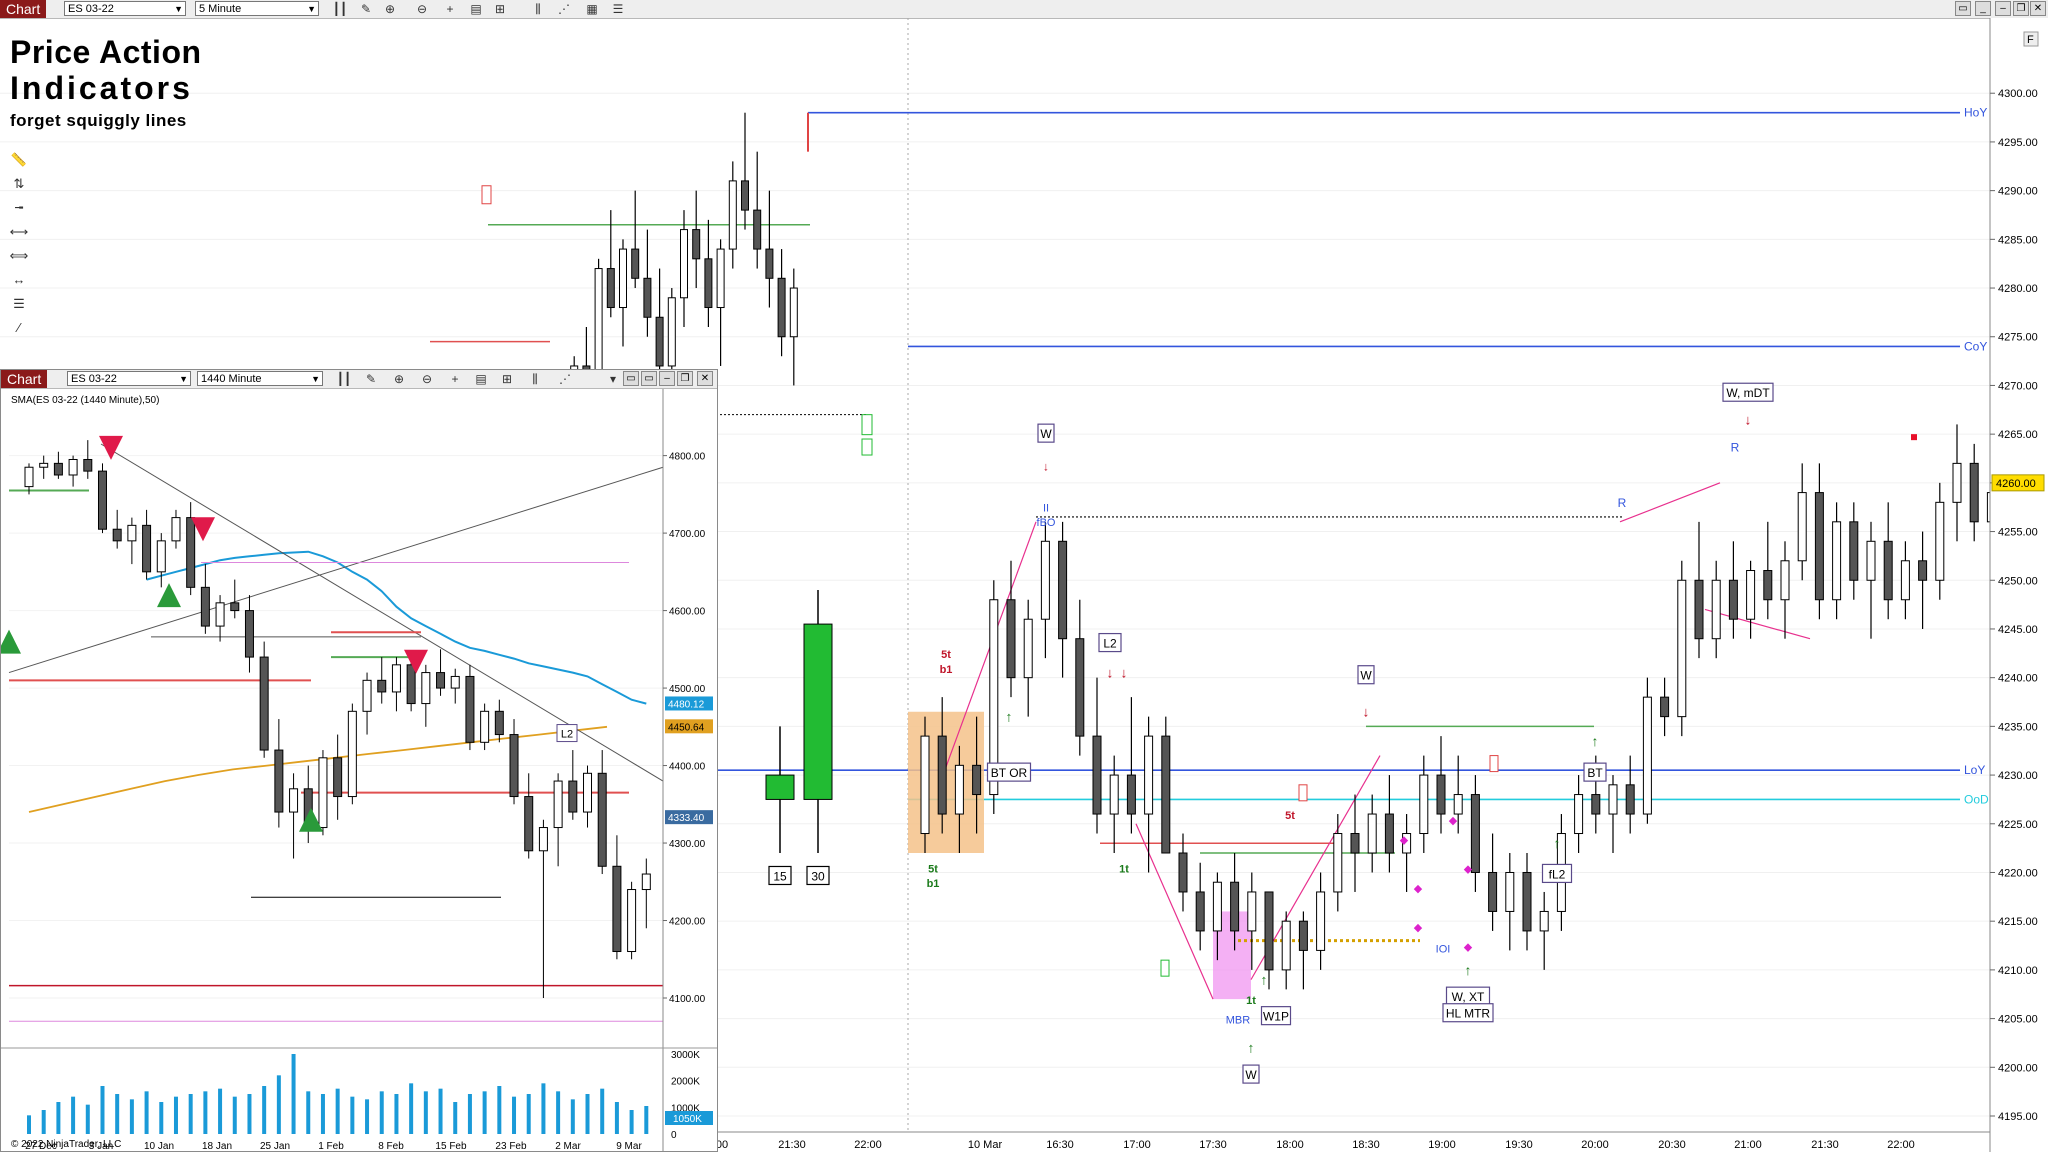 Image resolution: width=2048 pixels, height=1152 pixels. Describe the element at coordinates (1046, 523) in the screenshot. I see `annot-fbo: fBO` at that location.